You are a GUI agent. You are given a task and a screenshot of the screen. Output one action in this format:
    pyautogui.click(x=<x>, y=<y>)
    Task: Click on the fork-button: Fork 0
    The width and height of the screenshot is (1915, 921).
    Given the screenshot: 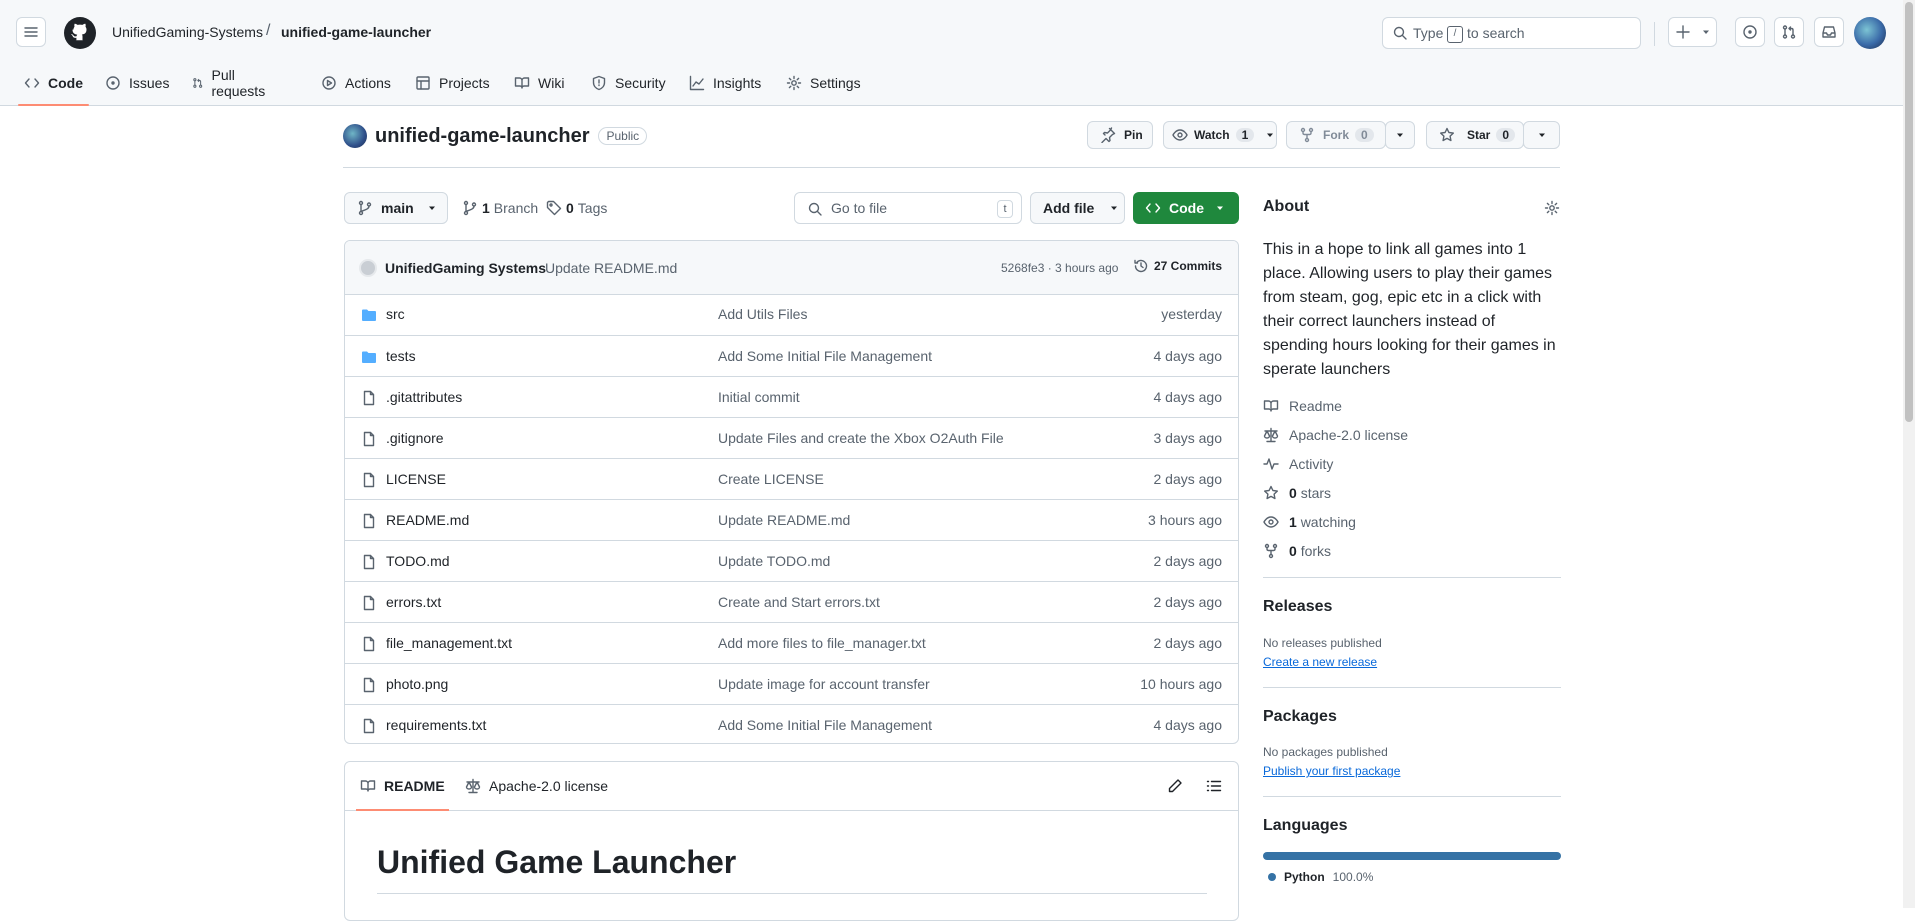 What is the action you would take?
    pyautogui.click(x=1336, y=135)
    